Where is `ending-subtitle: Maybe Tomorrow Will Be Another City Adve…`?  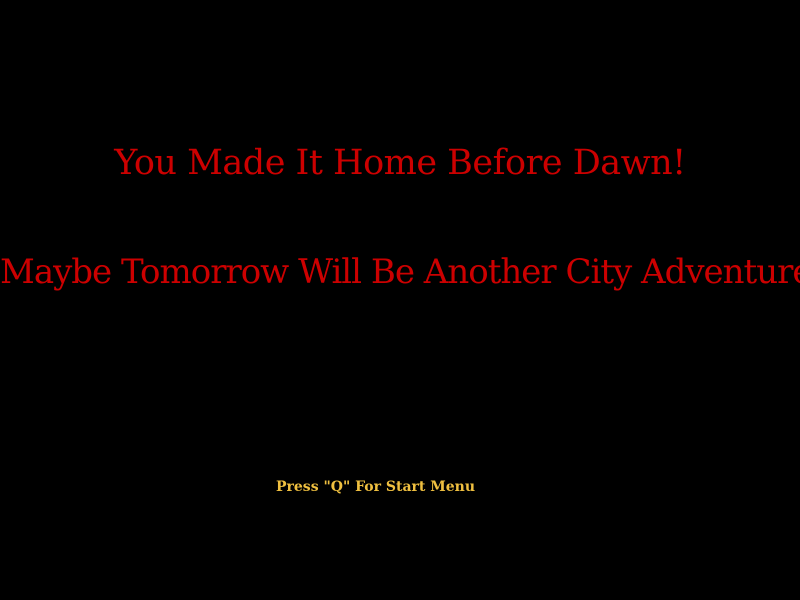
ending-subtitle: Maybe Tomorrow Will Be Another City Adve… is located at coordinates (400, 272).